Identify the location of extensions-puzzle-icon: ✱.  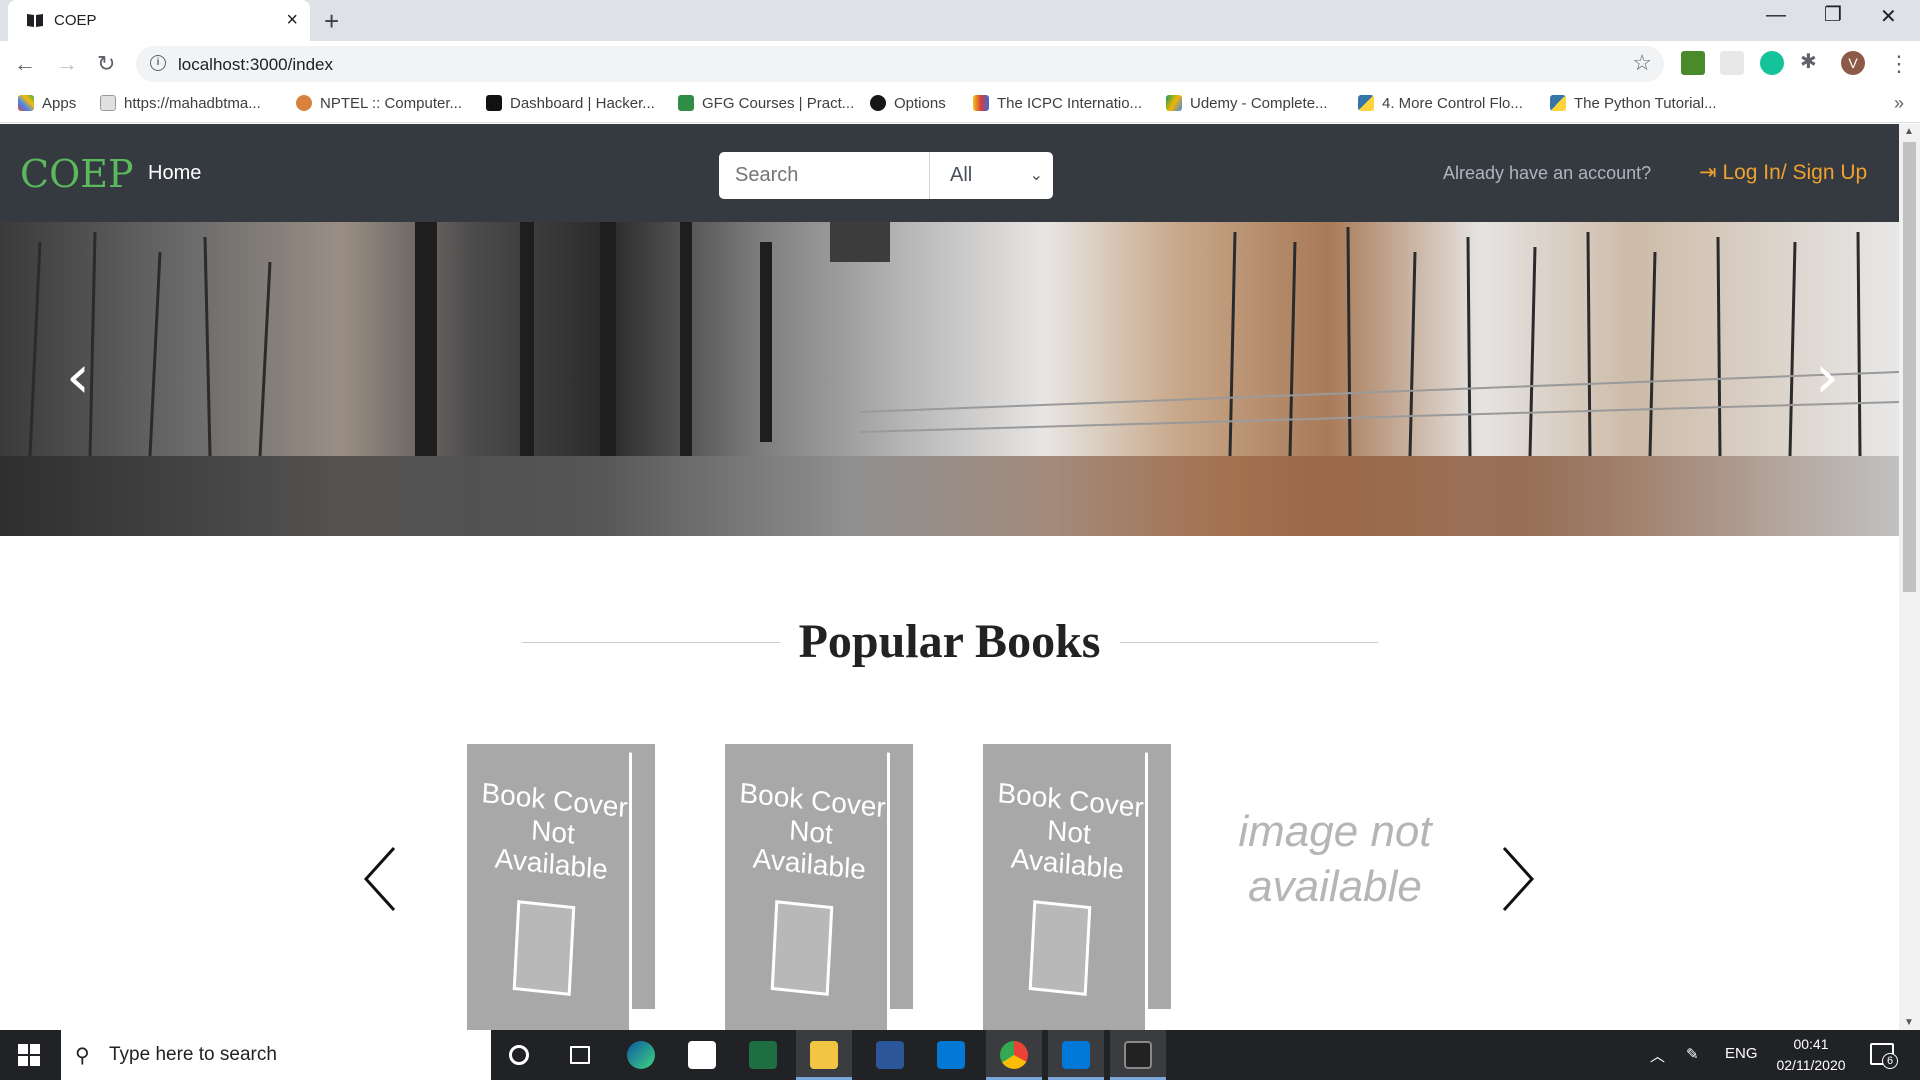
(1812, 61).